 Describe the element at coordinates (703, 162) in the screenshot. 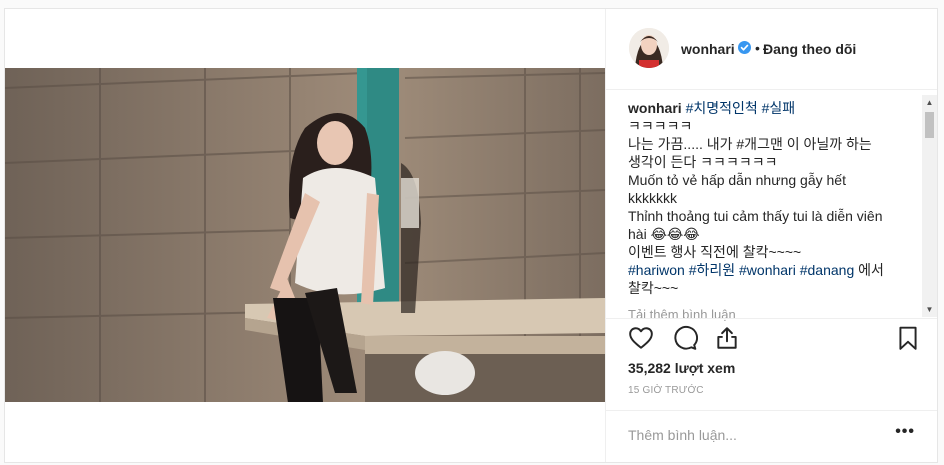

I see `caption-line-4: 생각이 든다 ㅋㅋㅋㅋㅋㅋ` at that location.